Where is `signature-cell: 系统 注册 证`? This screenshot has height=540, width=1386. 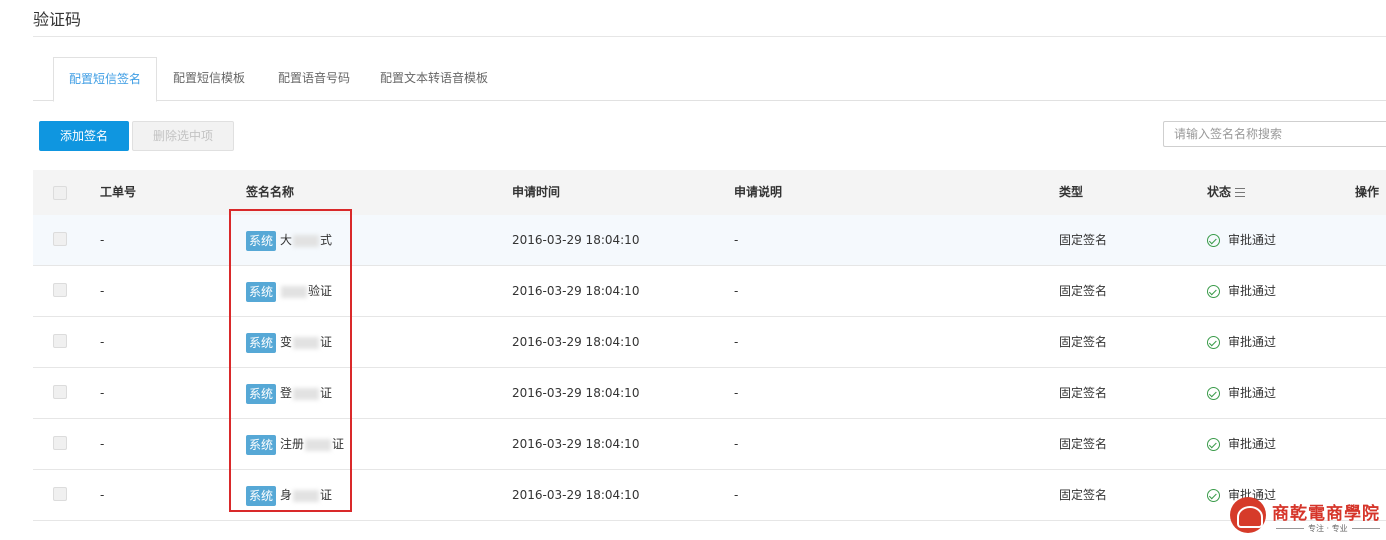 signature-cell: 系统 注册 证 is located at coordinates (295, 444).